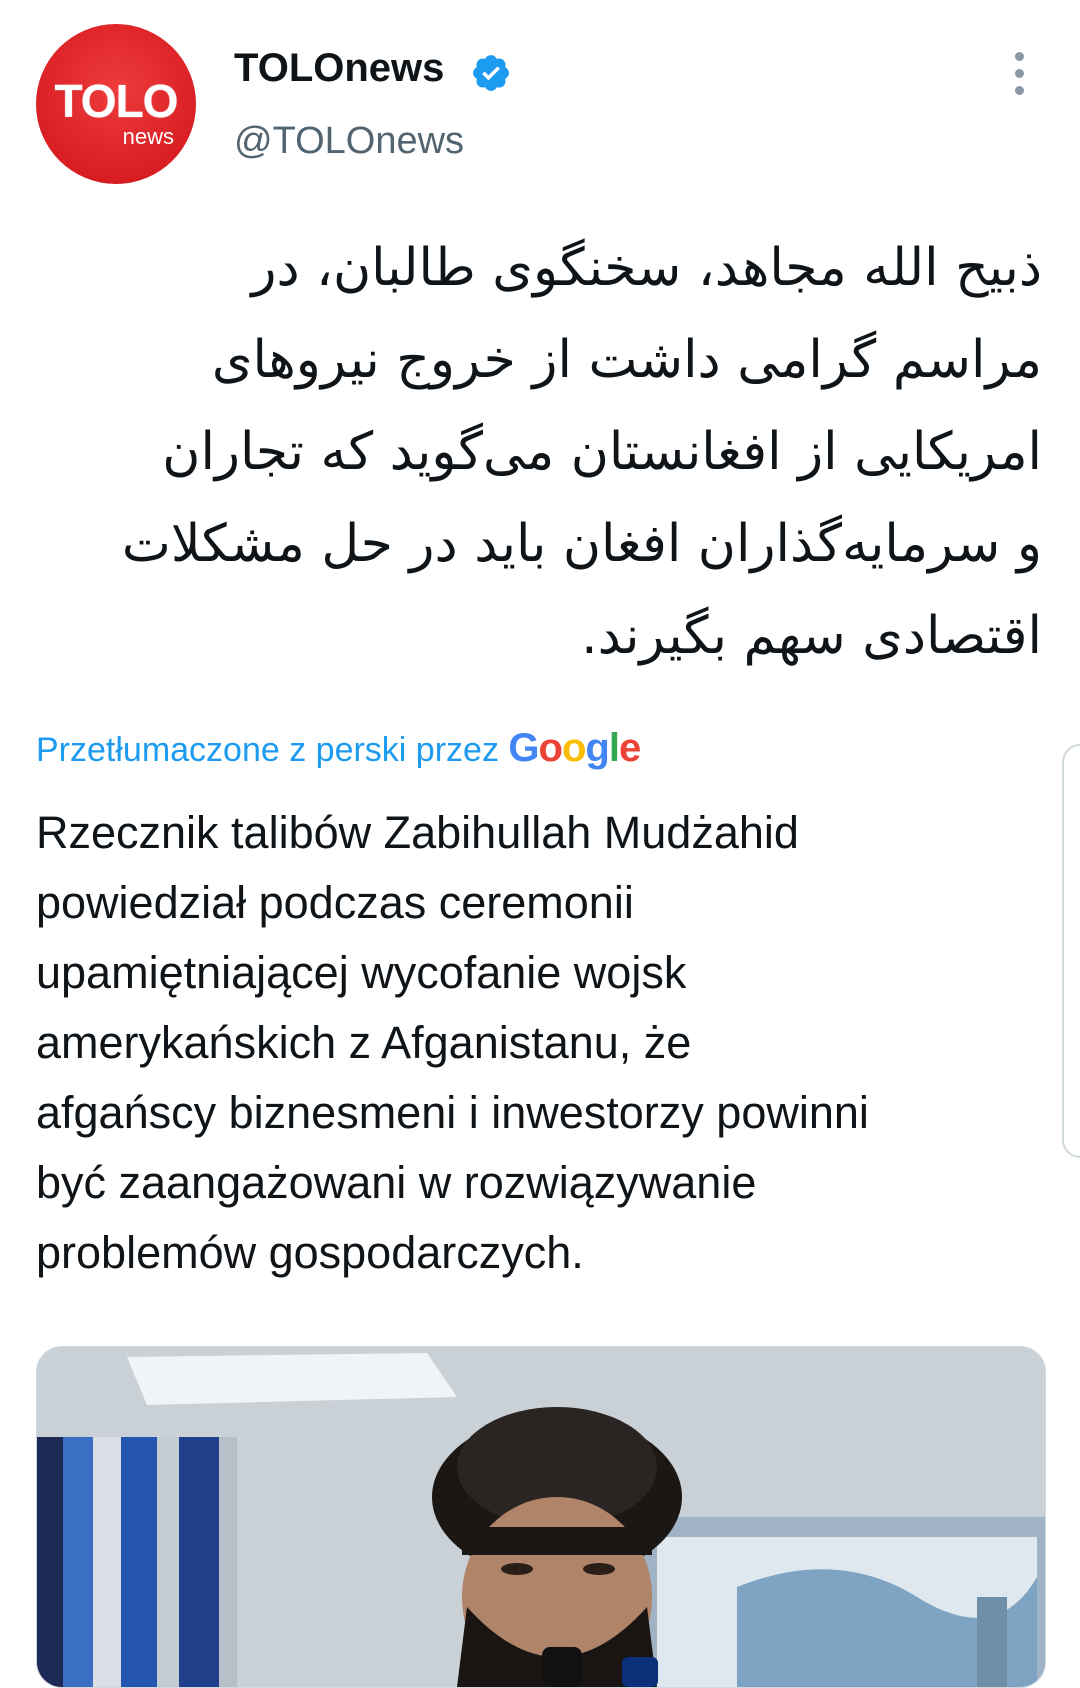 This screenshot has width=1080, height=1688. What do you see at coordinates (452, 1112) in the screenshot?
I see `translation-line: afgańscy biznesmeni i inwestorzy powinni` at bounding box center [452, 1112].